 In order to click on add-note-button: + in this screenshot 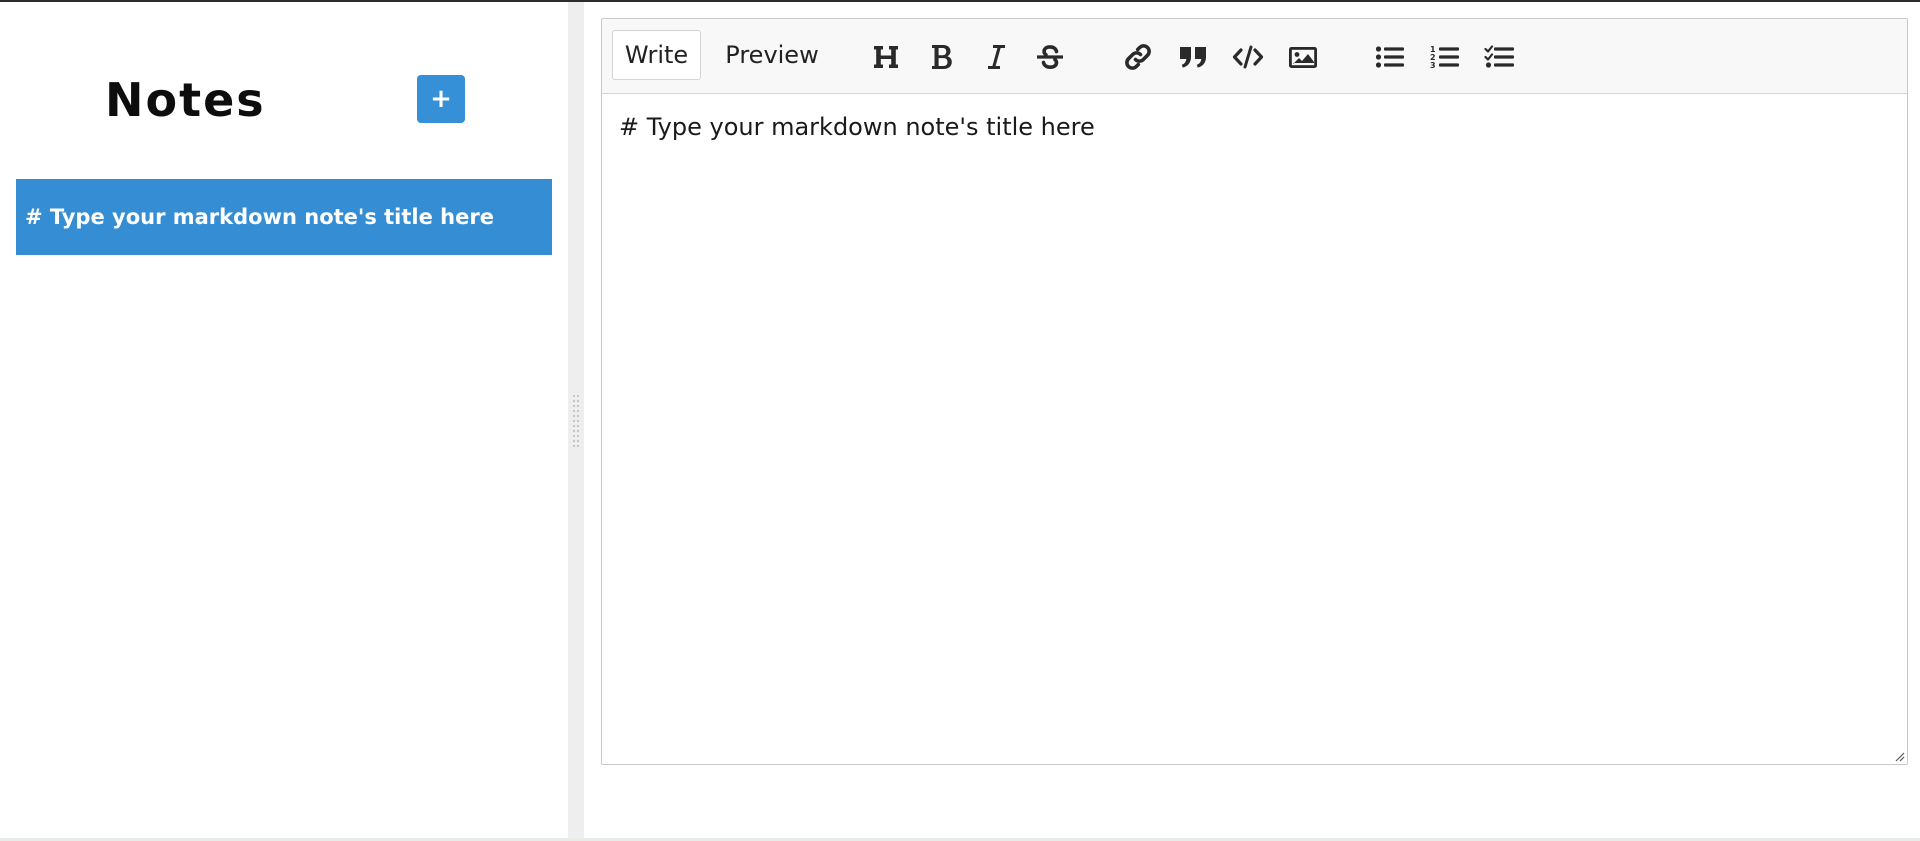, I will do `click(441, 99)`.